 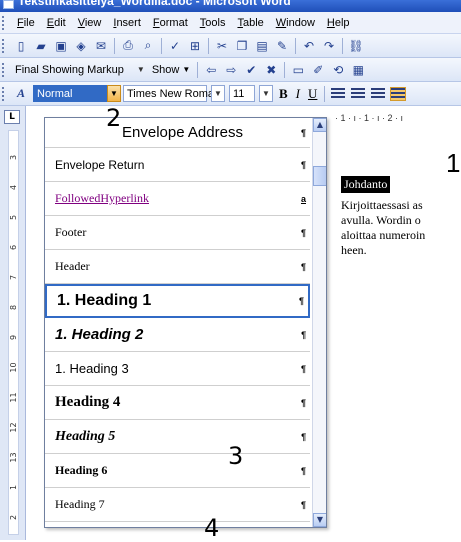 What do you see at coordinates (175, 46) in the screenshot?
I see `spelling-icon: ✓` at bounding box center [175, 46].